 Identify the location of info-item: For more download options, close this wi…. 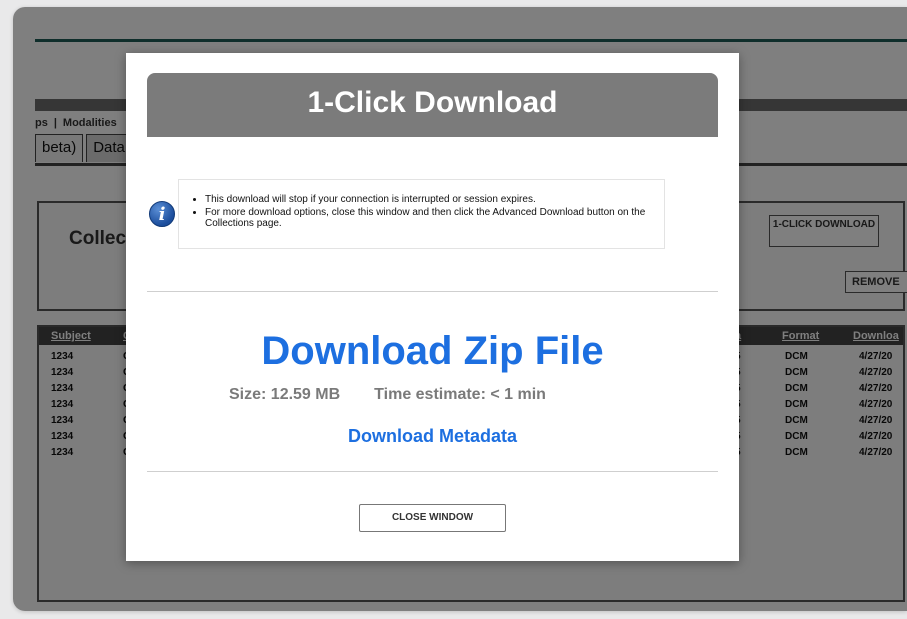
(429, 218).